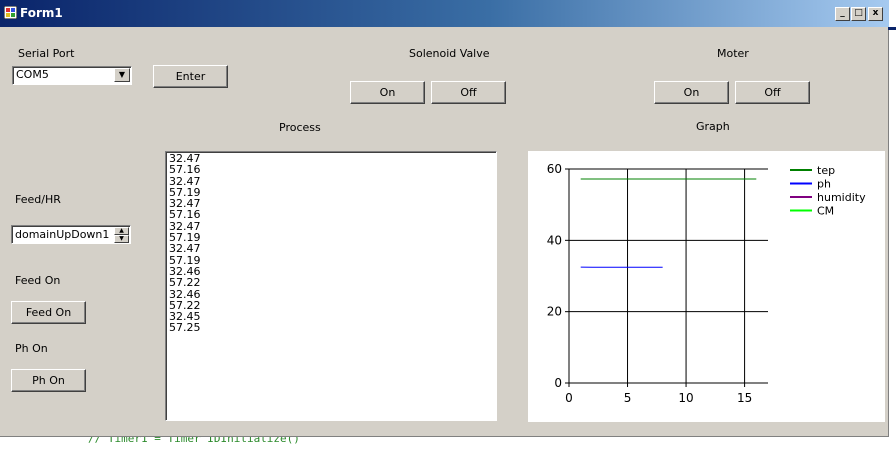 The width and height of the screenshot is (896, 454). What do you see at coordinates (554, 312) in the screenshot?
I see `y-tick-label: 20` at bounding box center [554, 312].